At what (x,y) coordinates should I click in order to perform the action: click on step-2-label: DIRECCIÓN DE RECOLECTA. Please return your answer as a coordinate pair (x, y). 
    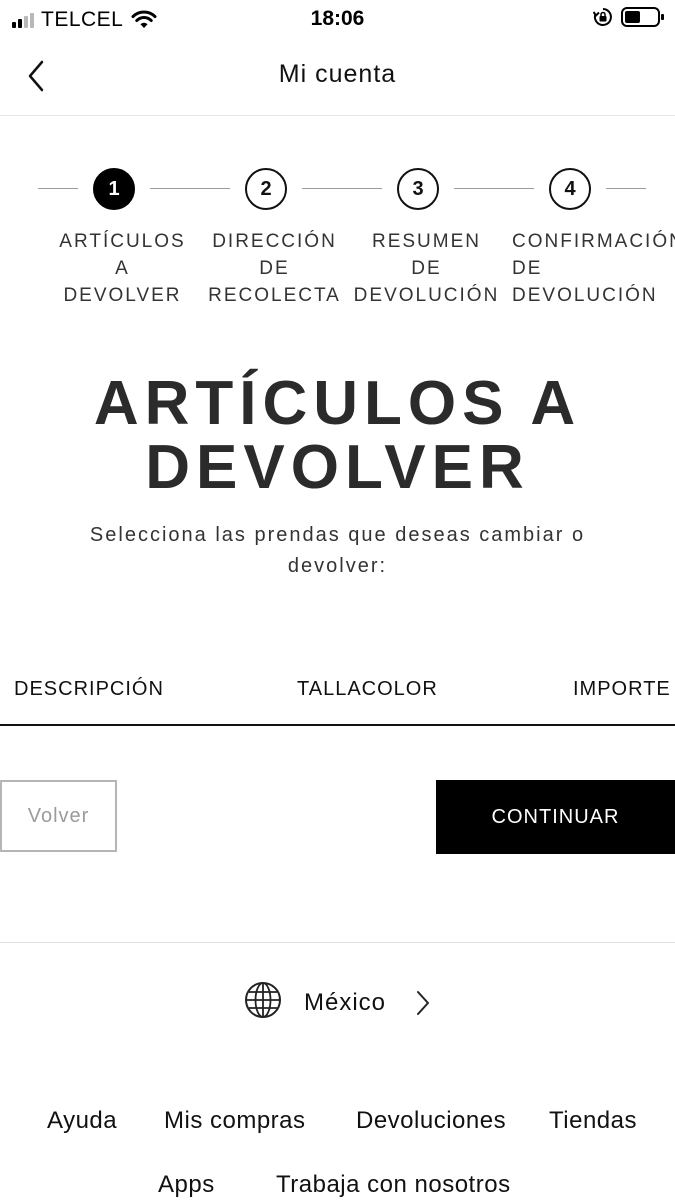
    Looking at the image, I should click on (274, 268).